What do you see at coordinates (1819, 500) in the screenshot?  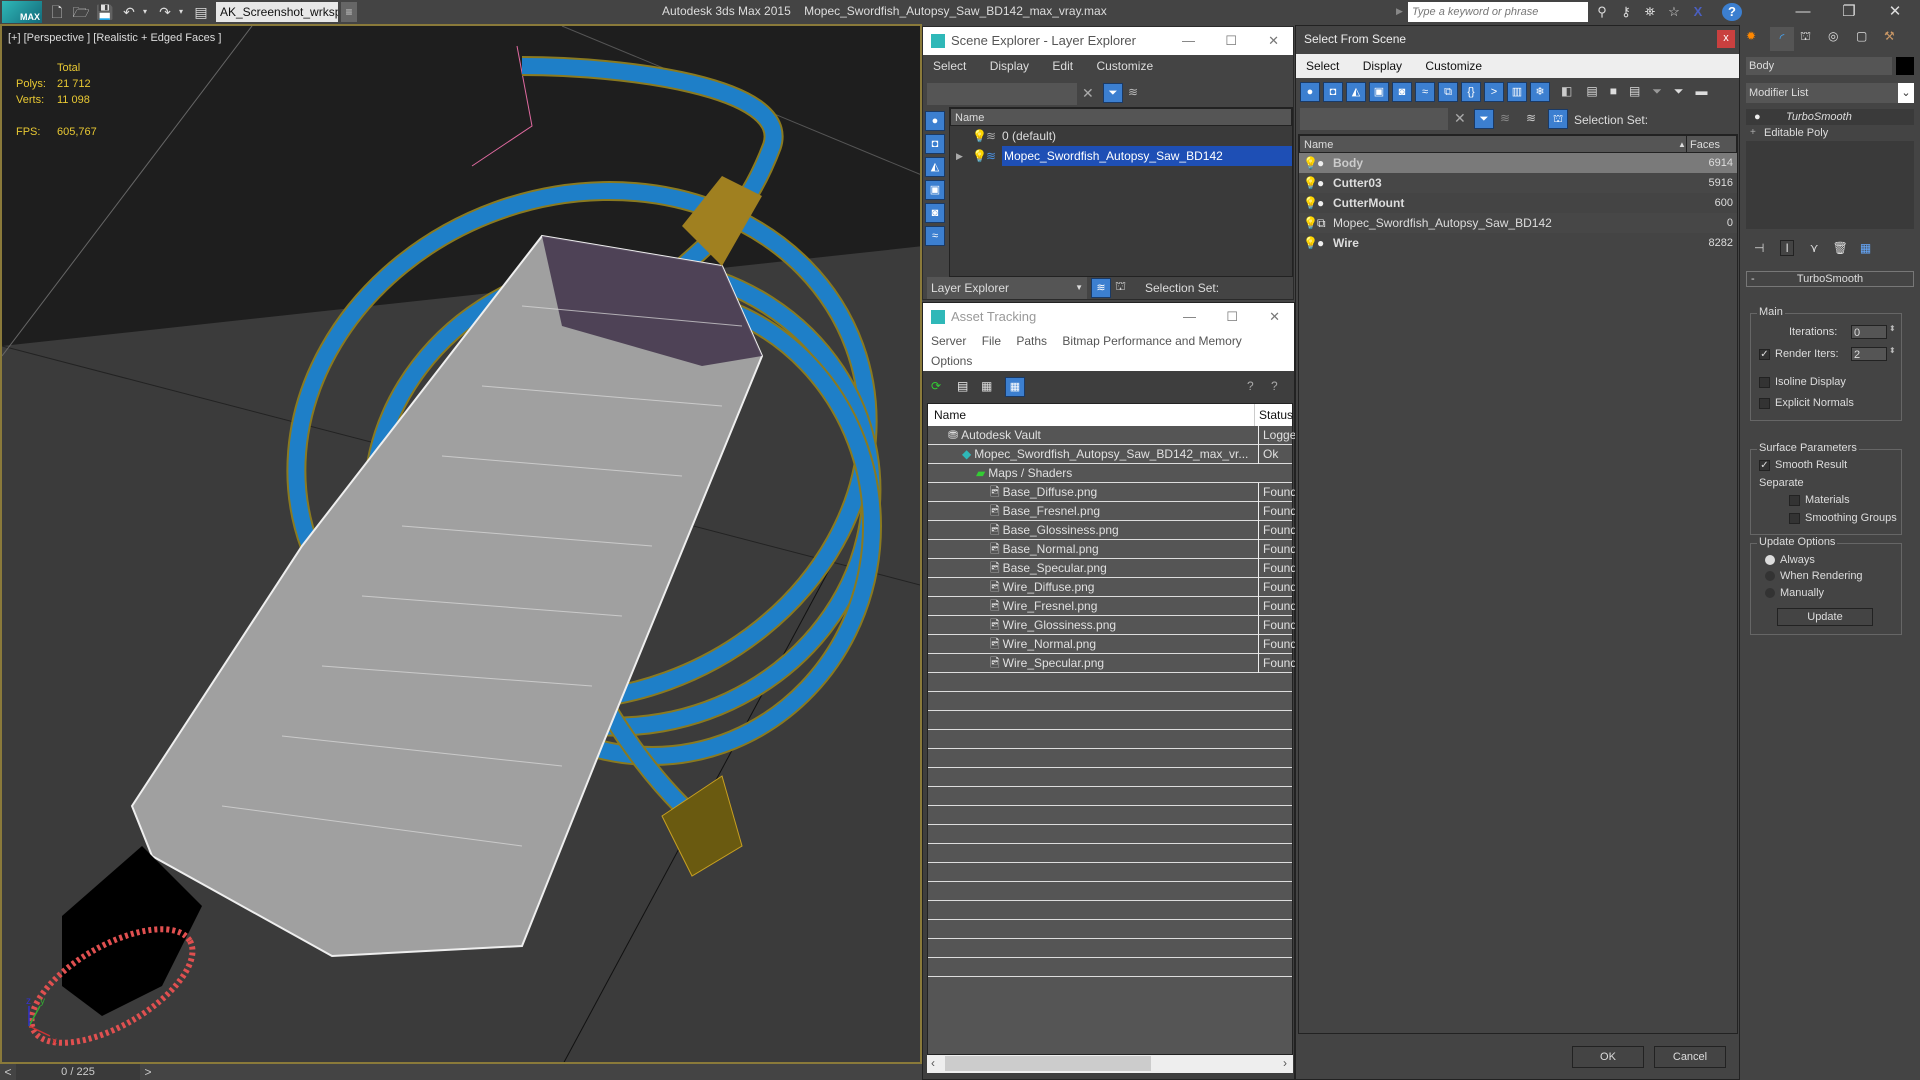 I see `materials-checkbox: Materials` at bounding box center [1819, 500].